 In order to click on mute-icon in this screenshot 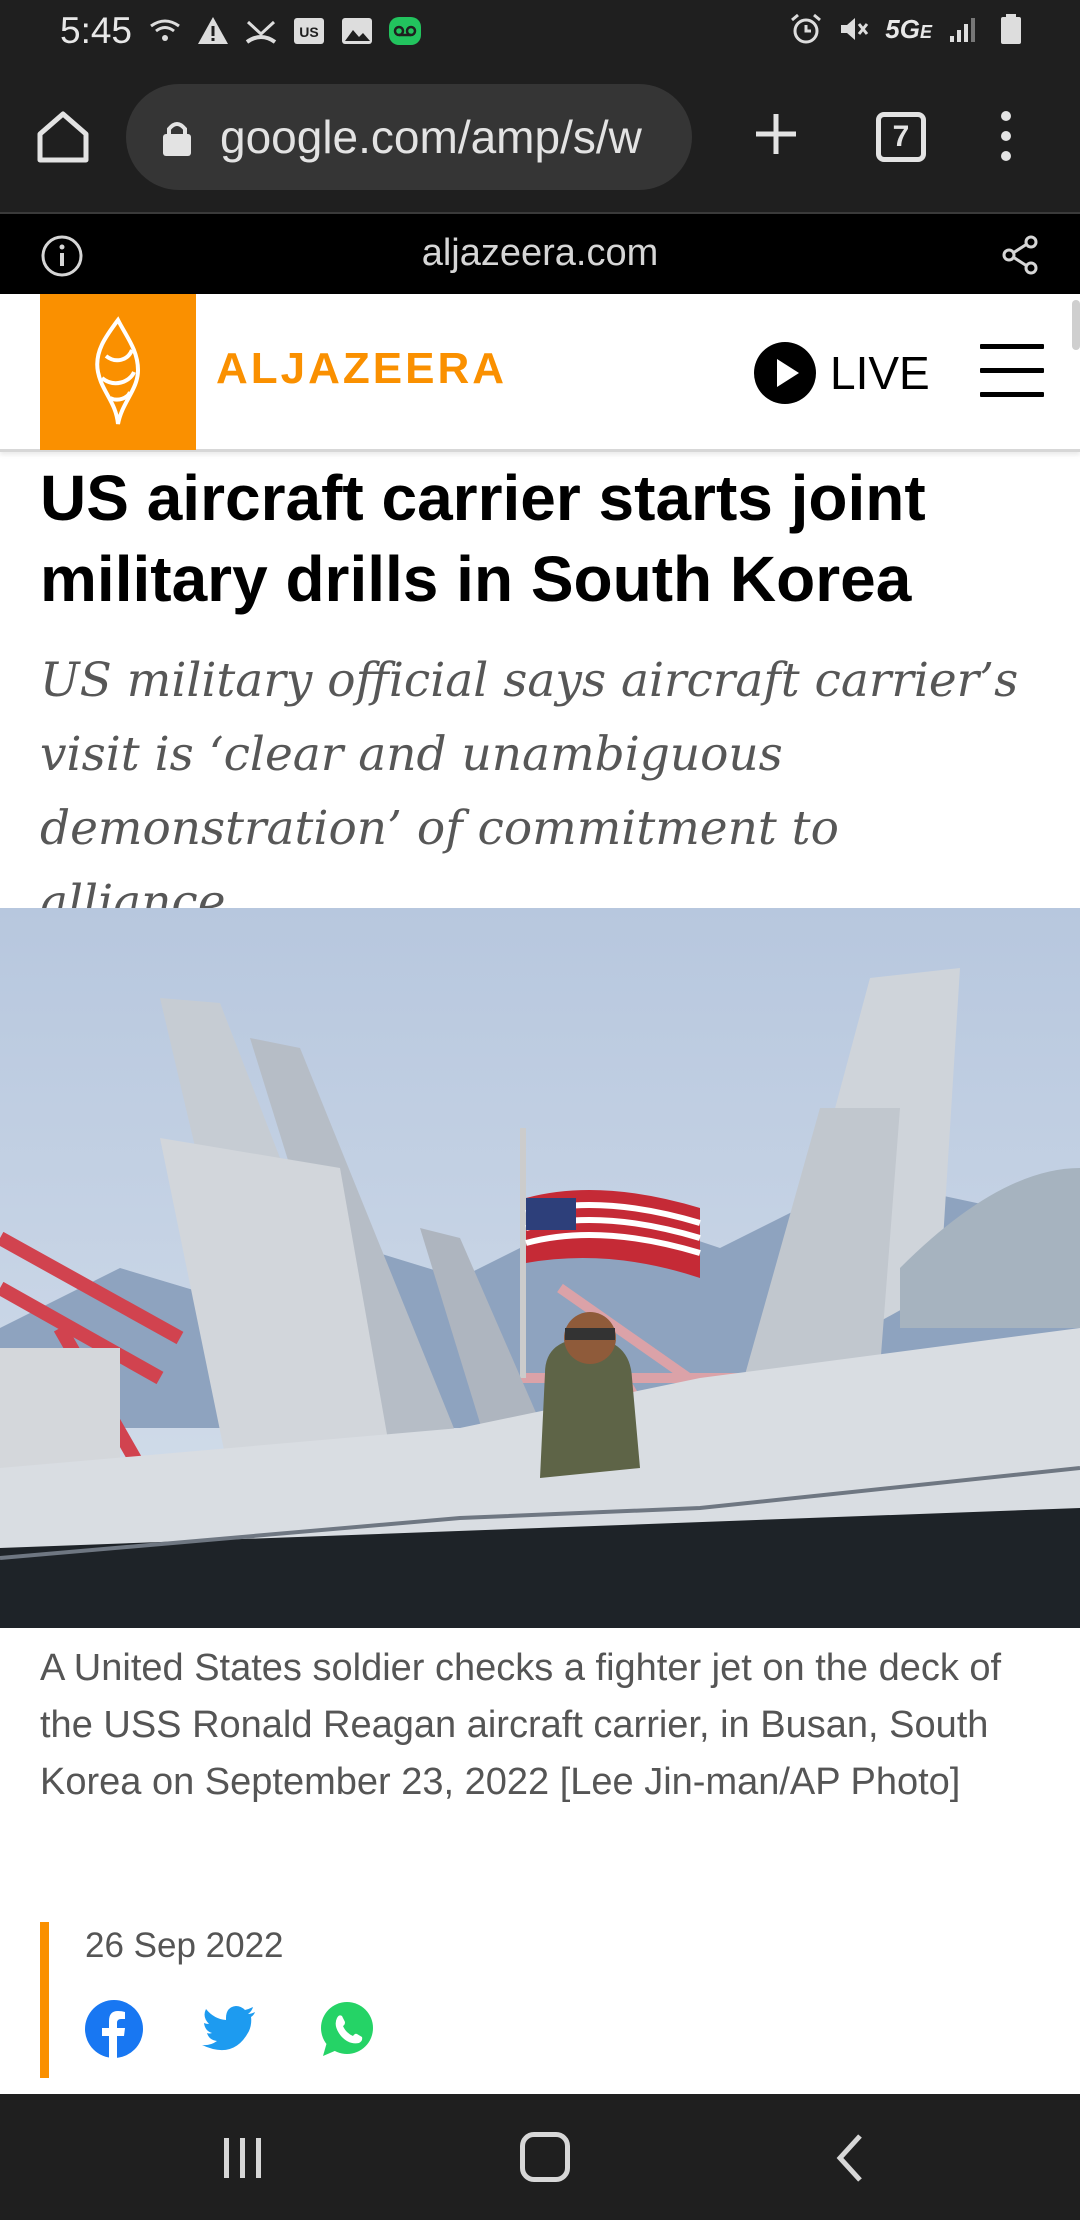, I will do `click(855, 29)`.